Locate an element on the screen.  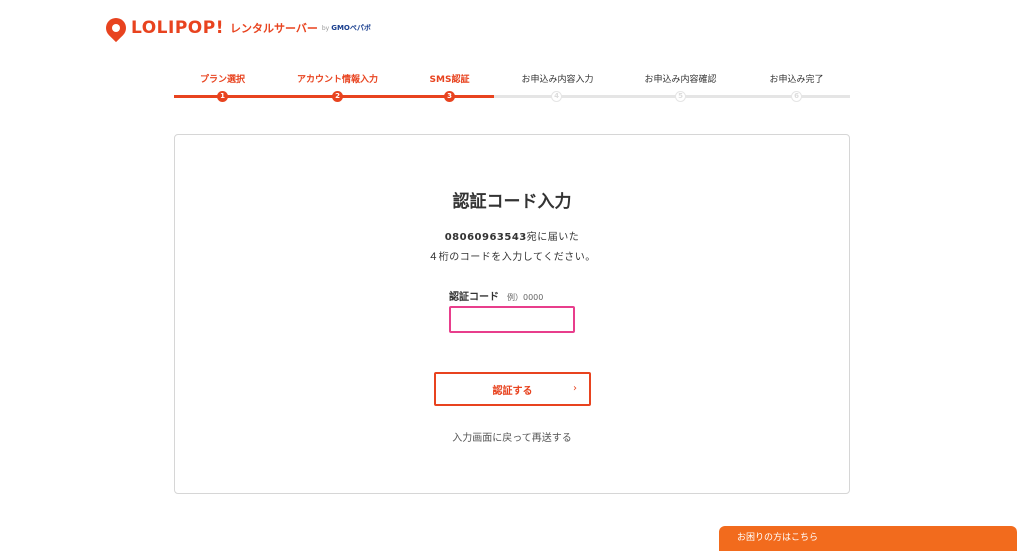
help-tab: お困りの方はこちら is located at coordinates (868, 538).